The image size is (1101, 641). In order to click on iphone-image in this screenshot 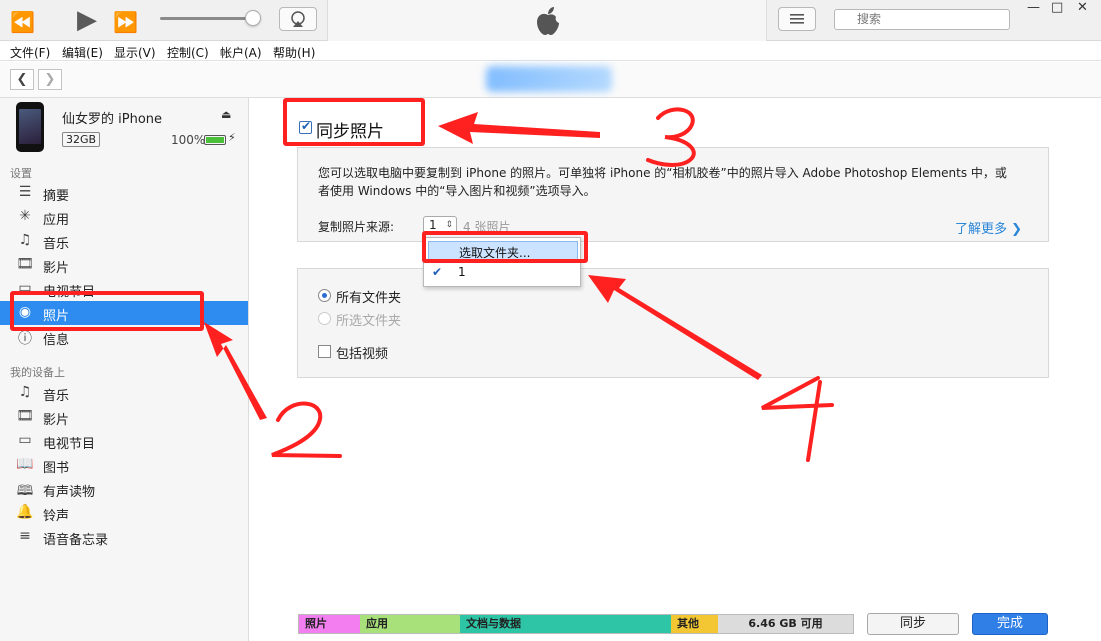, I will do `click(30, 127)`.